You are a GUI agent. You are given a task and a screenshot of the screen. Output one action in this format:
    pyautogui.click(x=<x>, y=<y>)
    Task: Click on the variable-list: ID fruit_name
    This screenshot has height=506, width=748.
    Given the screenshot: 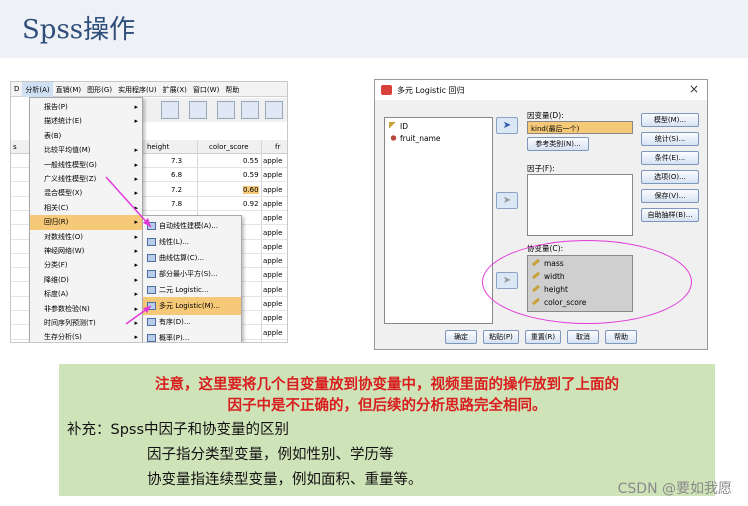 What is the action you would take?
    pyautogui.click(x=438, y=220)
    